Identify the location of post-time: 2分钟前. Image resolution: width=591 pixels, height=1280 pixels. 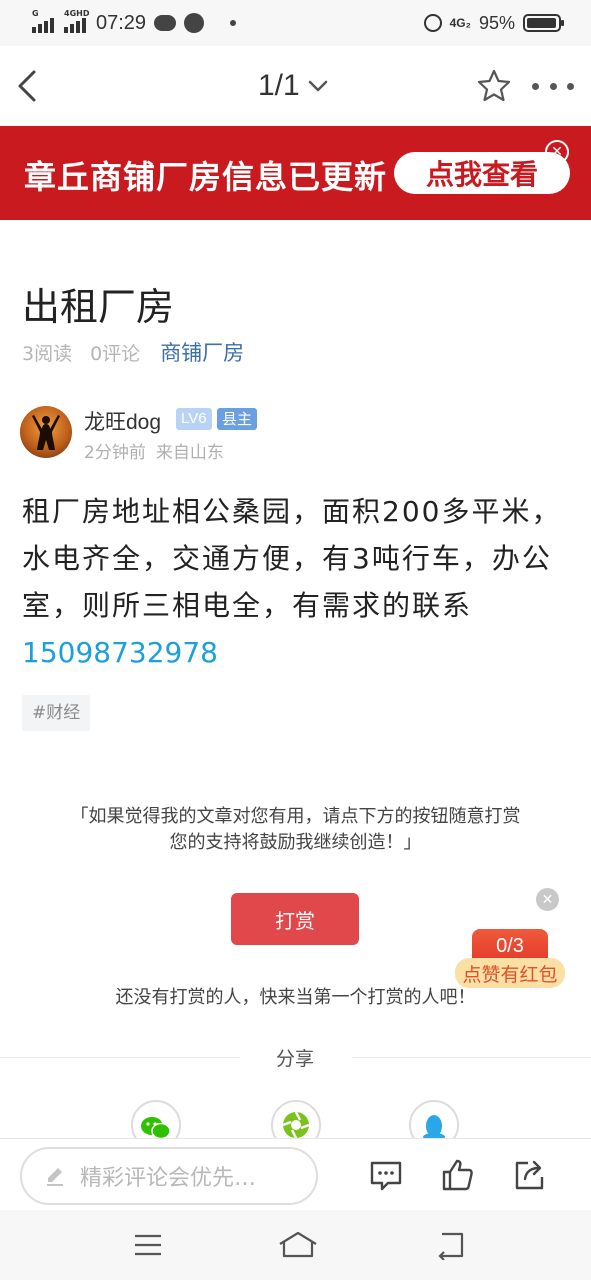
(115, 453).